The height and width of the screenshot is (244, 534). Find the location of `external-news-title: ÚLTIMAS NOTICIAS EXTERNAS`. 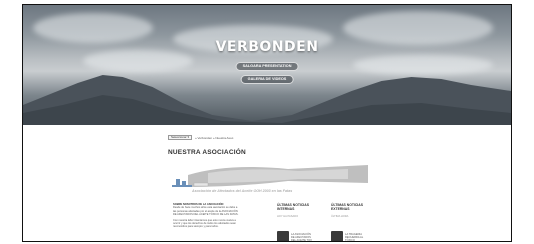

external-news-title: ÚLTIMAS NOTICIAS EXTERNAS is located at coordinates (347, 207).